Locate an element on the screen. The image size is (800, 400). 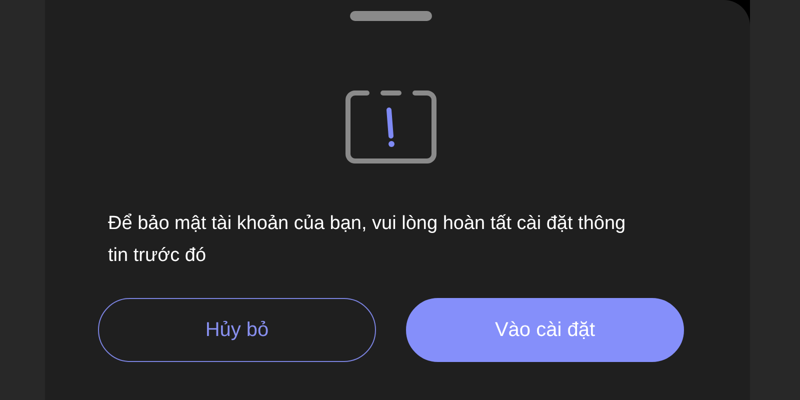
warning-icon is located at coordinates (391, 127).